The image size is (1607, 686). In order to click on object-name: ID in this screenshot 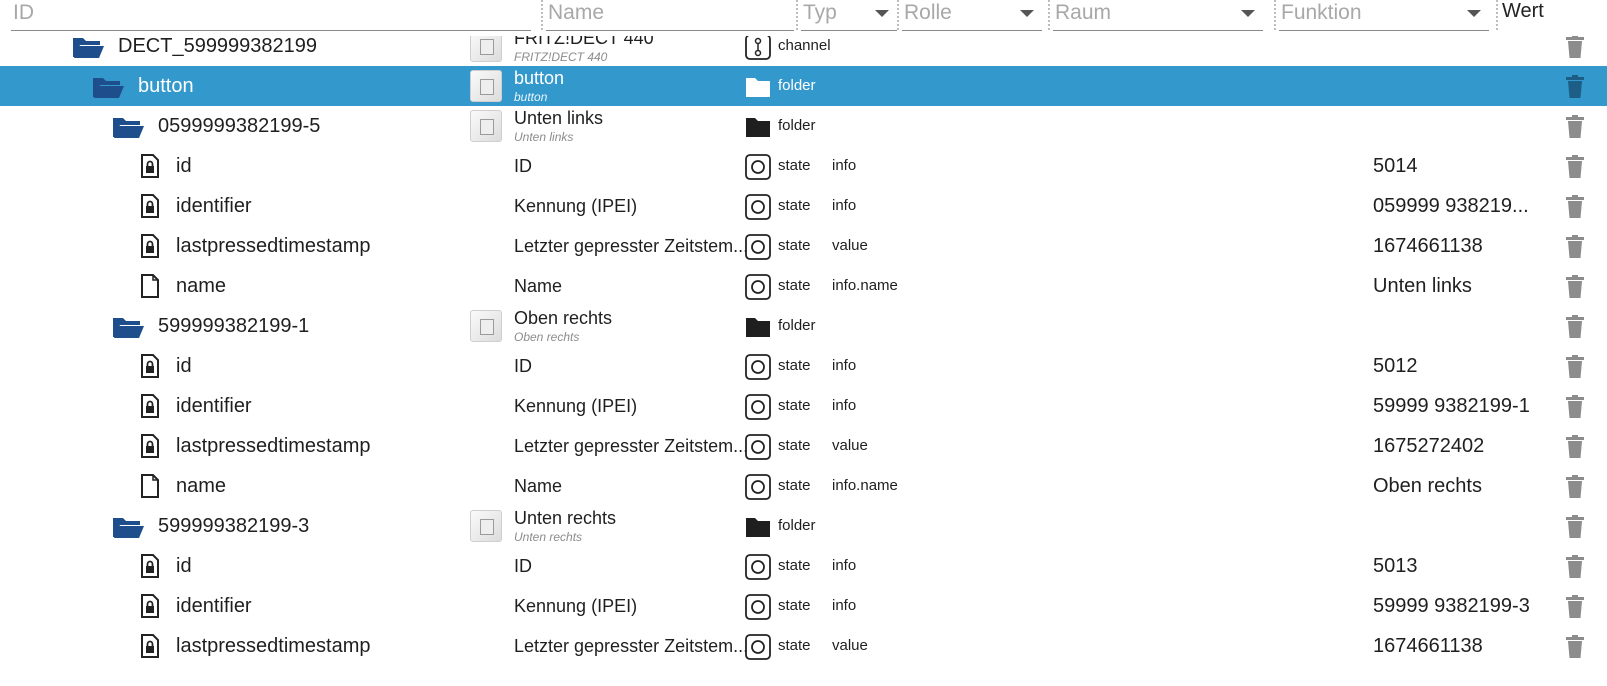, I will do `click(523, 566)`.